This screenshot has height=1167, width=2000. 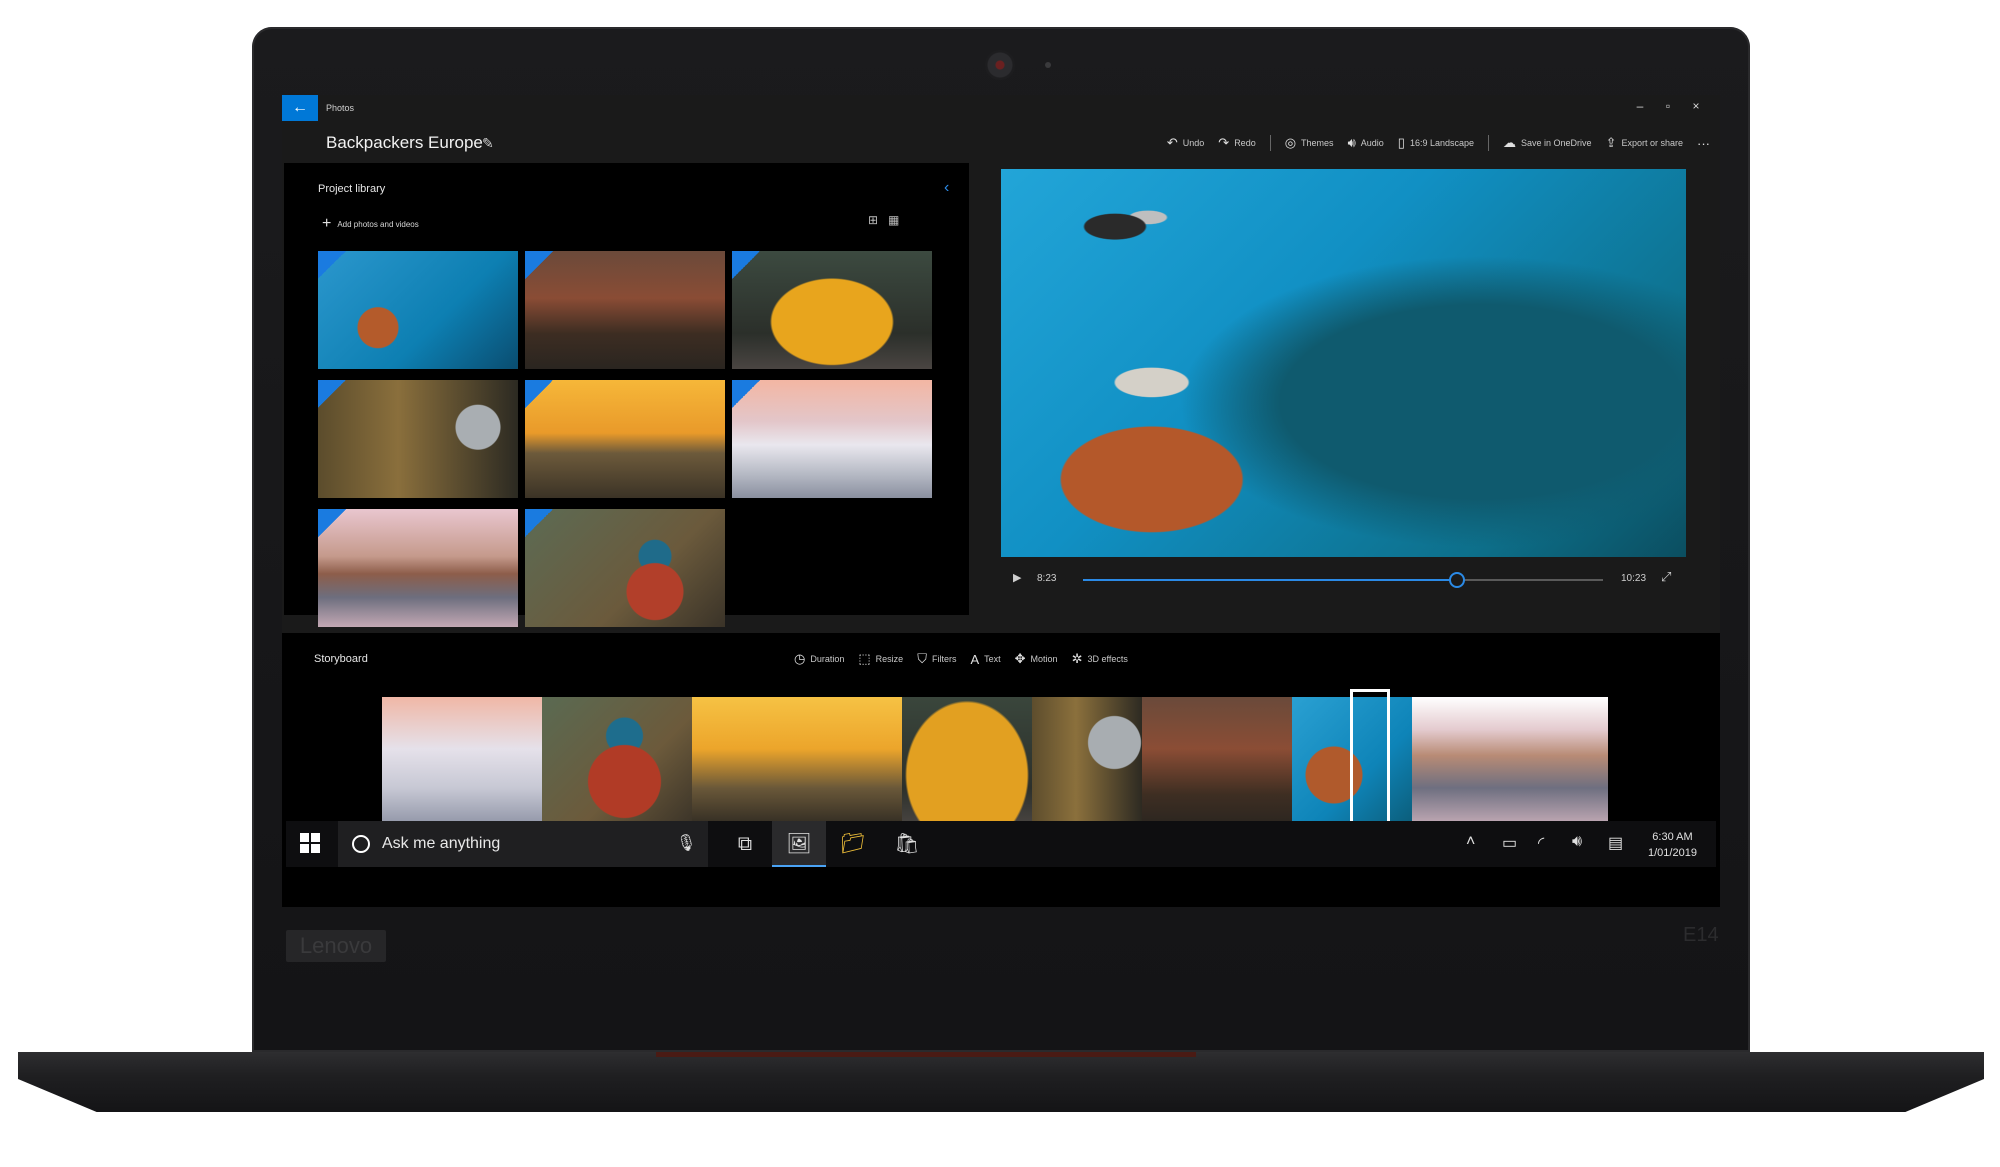 I want to click on minimize-button: –, so click(x=1640, y=106).